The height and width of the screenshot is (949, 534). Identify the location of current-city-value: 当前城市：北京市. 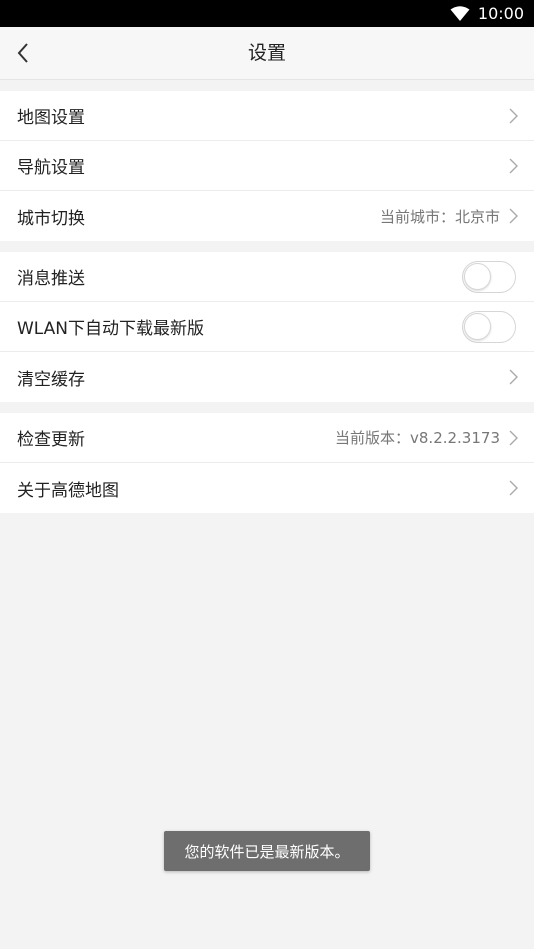
(439, 216).